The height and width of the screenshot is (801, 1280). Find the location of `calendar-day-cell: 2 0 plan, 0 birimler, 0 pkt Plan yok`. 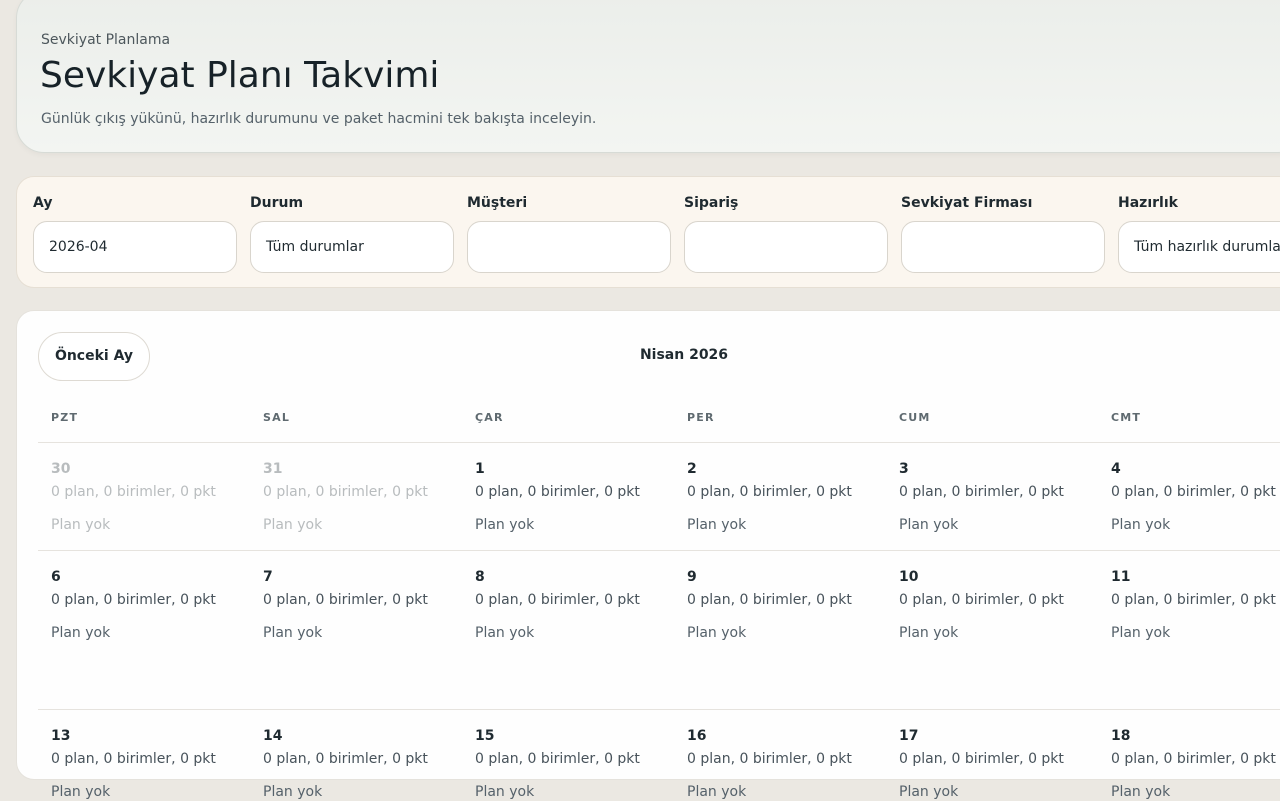

calendar-day-cell: 2 0 plan, 0 birimler, 0 pkt Plan yok is located at coordinates (787, 497).